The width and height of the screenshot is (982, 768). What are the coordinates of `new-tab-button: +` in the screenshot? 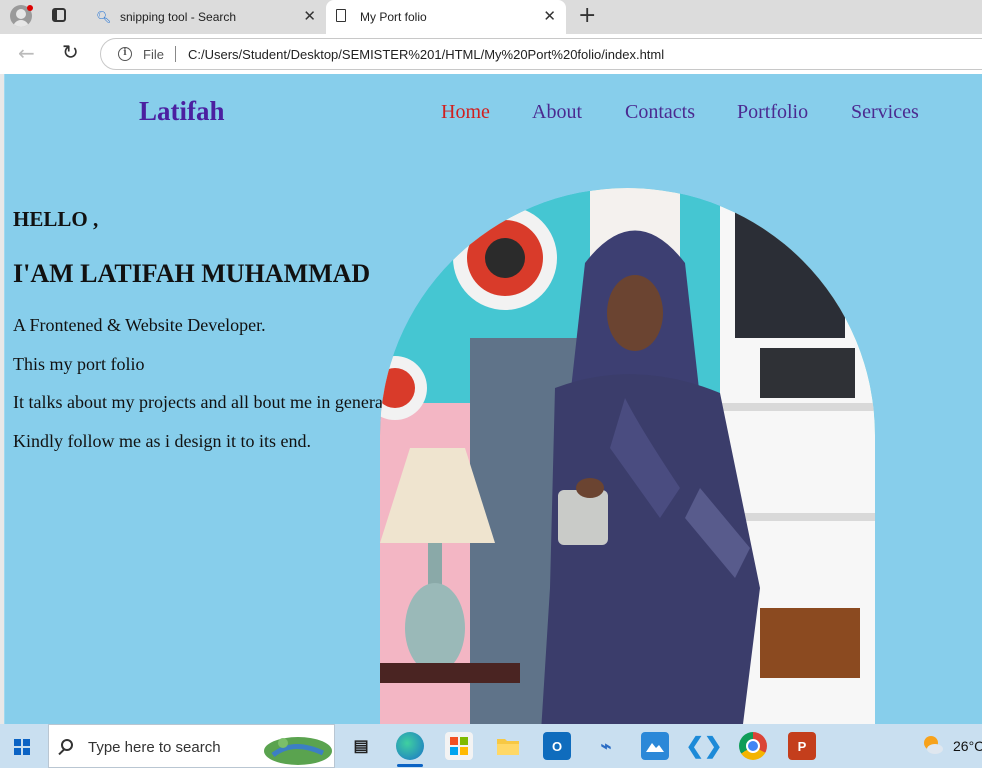 It's located at (587, 16).